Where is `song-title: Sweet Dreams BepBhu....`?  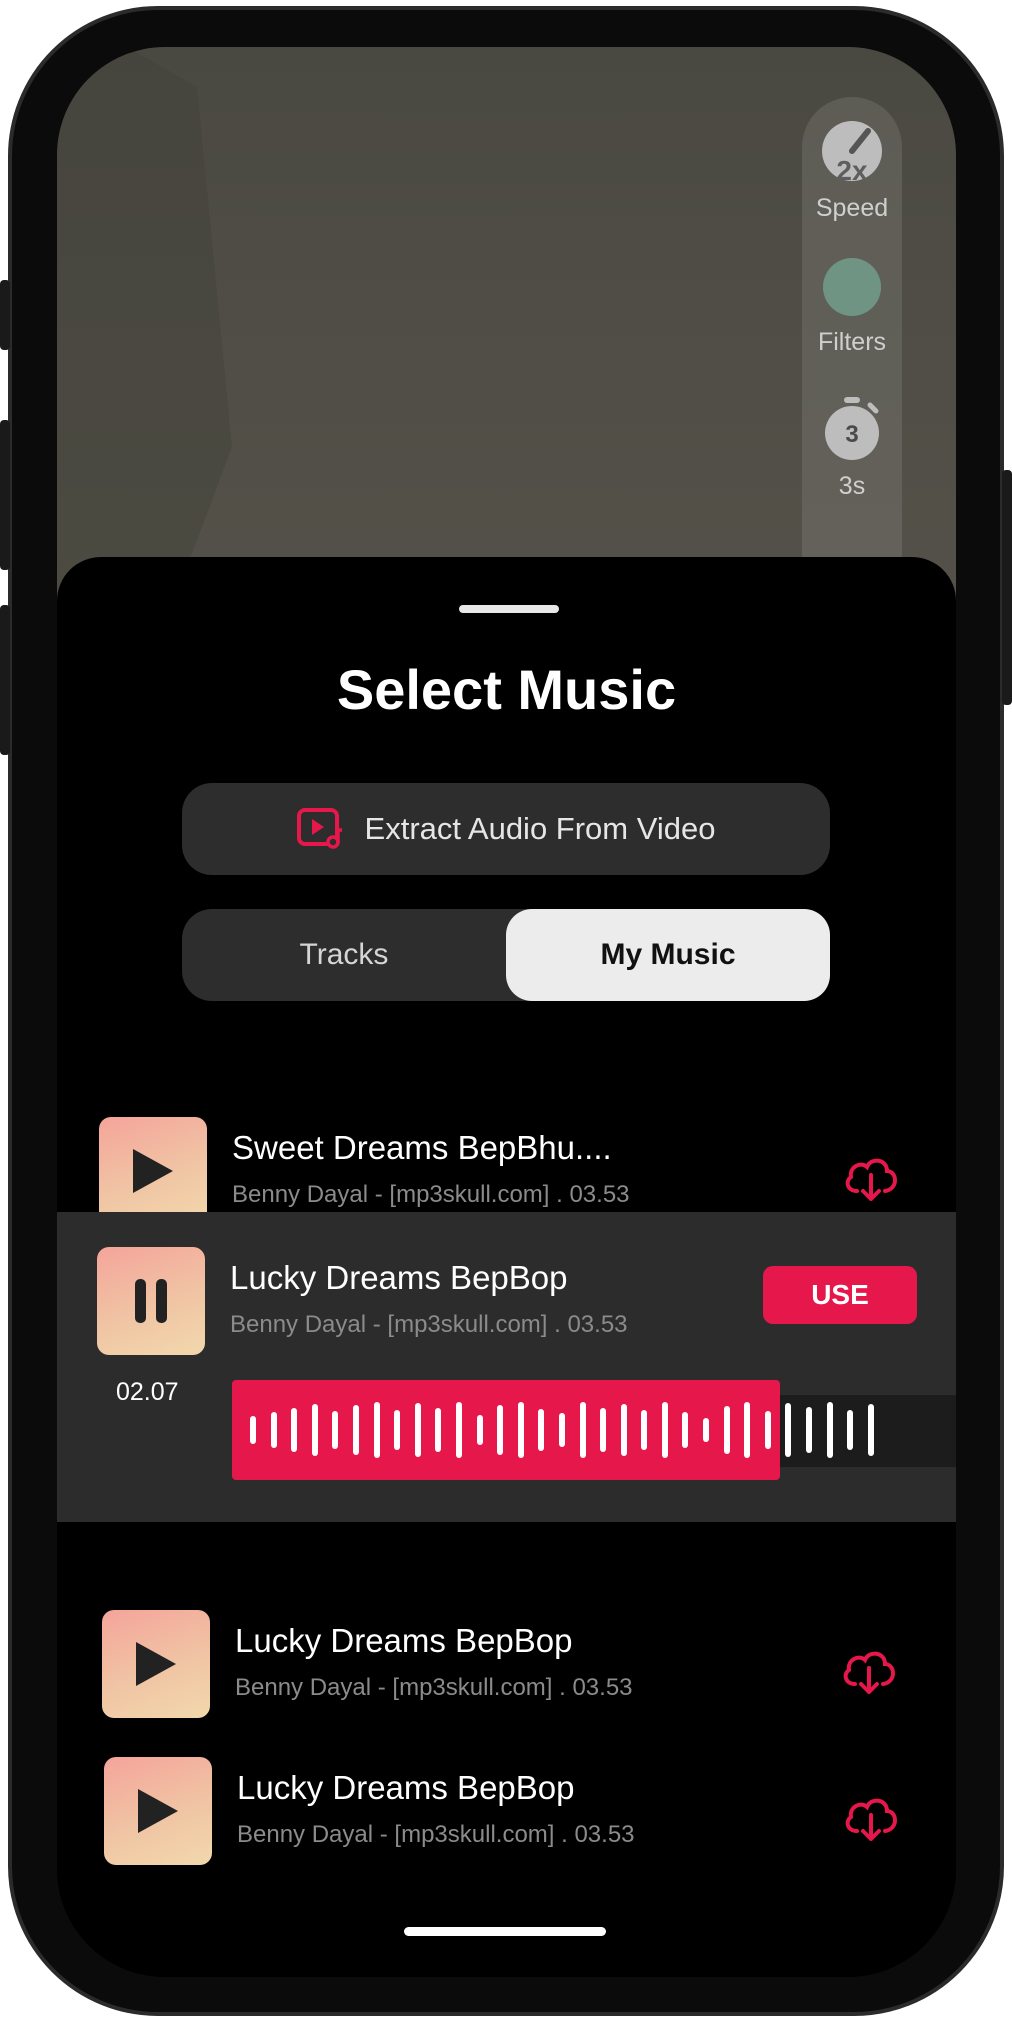 song-title: Sweet Dreams BepBhu.... is located at coordinates (422, 1147).